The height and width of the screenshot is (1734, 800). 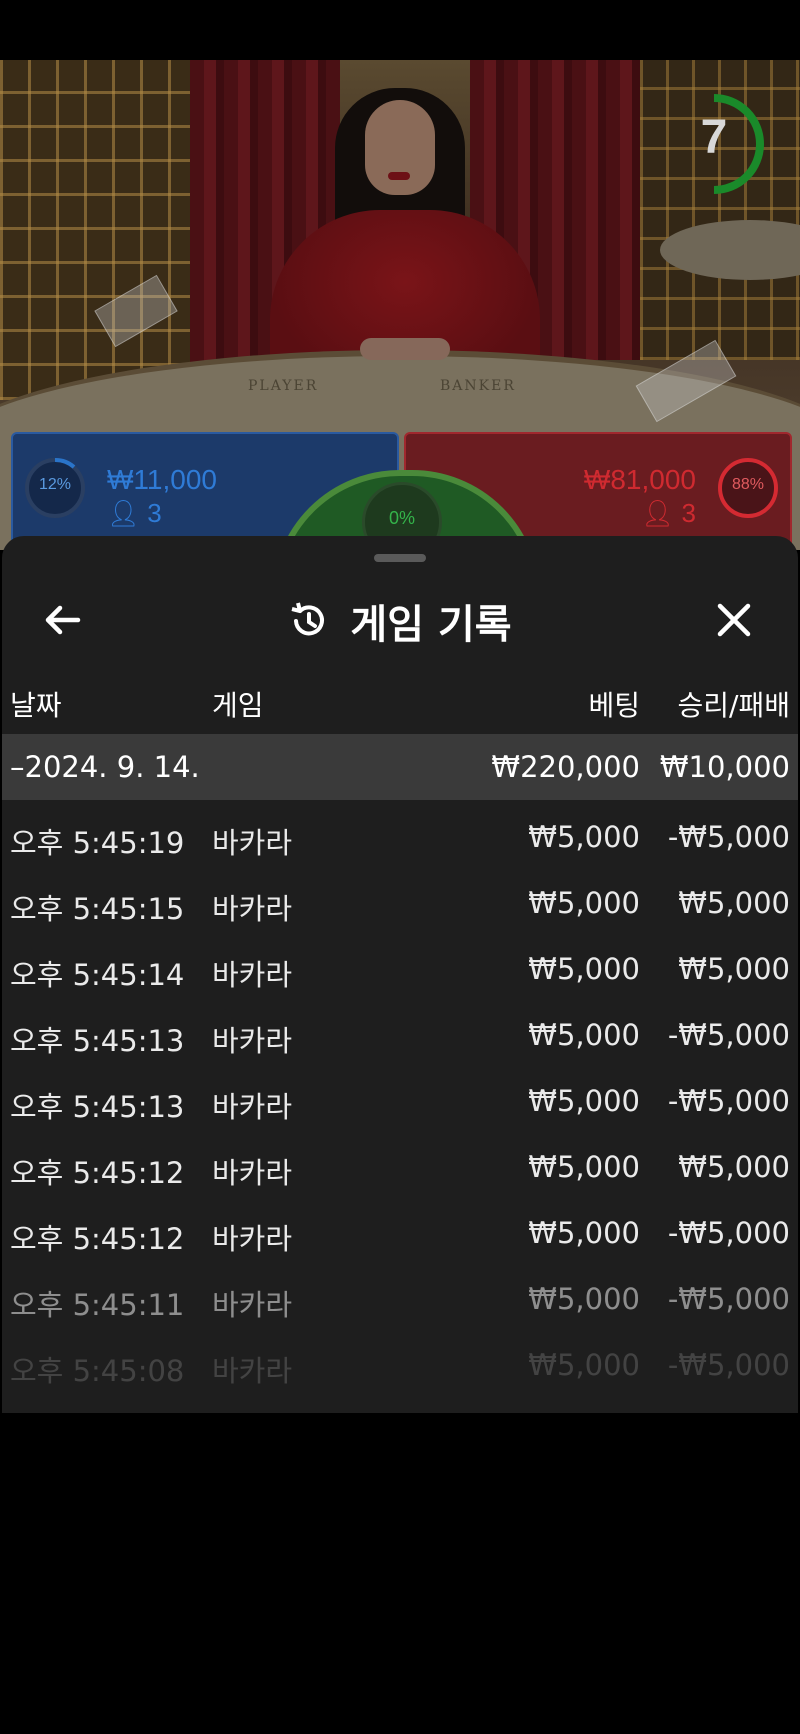 I want to click on group-bet-total: ₩220,000, so click(x=565, y=767).